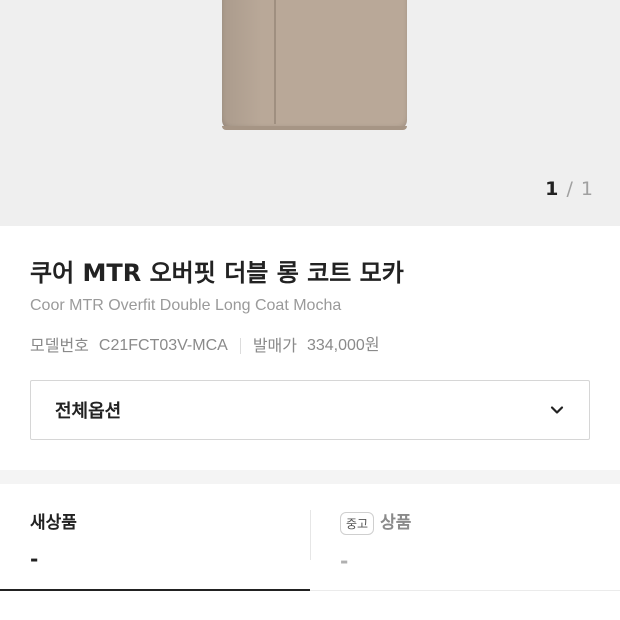  What do you see at coordinates (163, 345) in the screenshot?
I see `model-number-value: C21FCT03V-MCA` at bounding box center [163, 345].